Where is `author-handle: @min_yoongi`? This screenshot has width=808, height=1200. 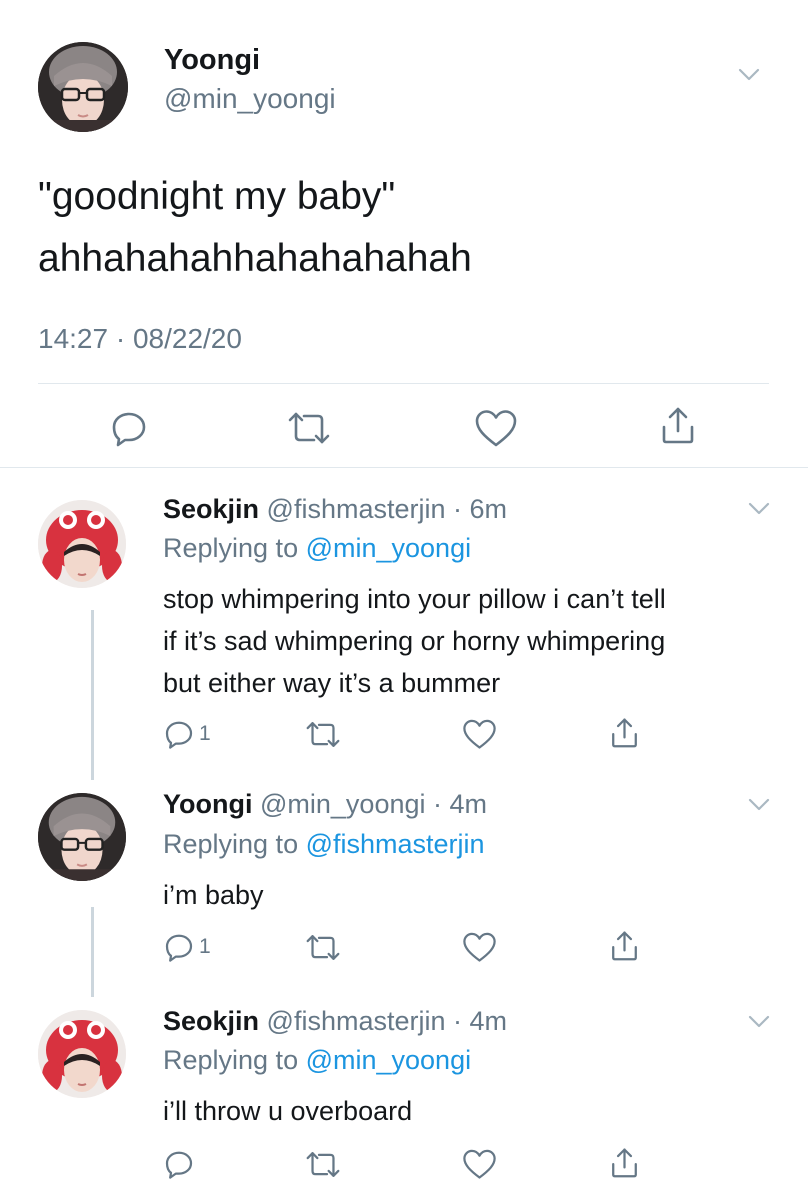 author-handle: @min_yoongi is located at coordinates (250, 99).